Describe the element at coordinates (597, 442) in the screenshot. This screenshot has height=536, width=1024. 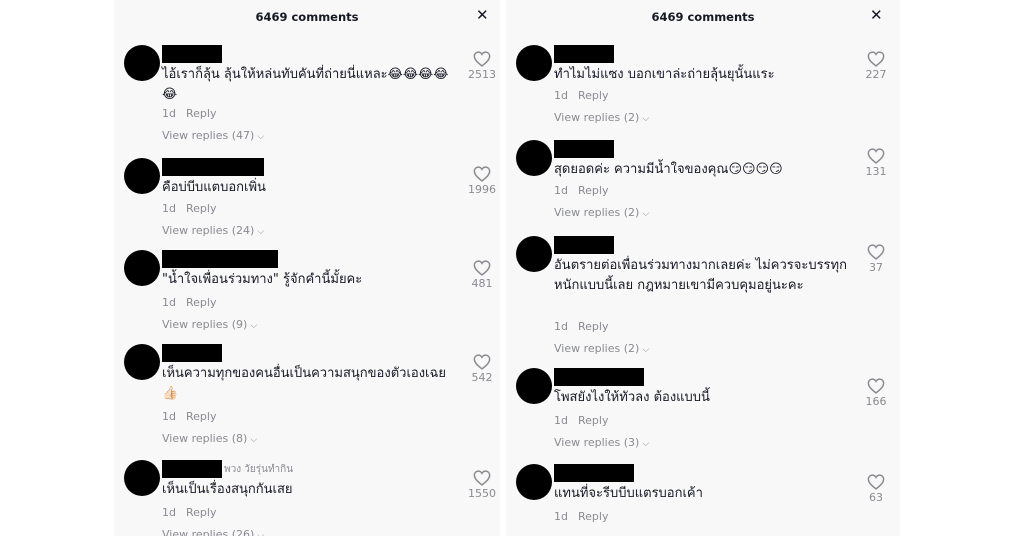
I see `view-replies-label: View replies (3)` at that location.